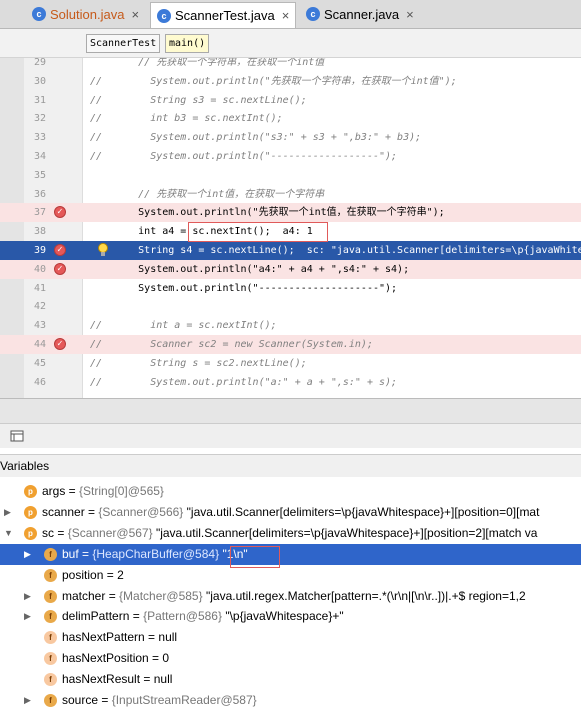 The image size is (581, 723). What do you see at coordinates (290, 575) in the screenshot?
I see `variable-row-position: f position = 2` at bounding box center [290, 575].